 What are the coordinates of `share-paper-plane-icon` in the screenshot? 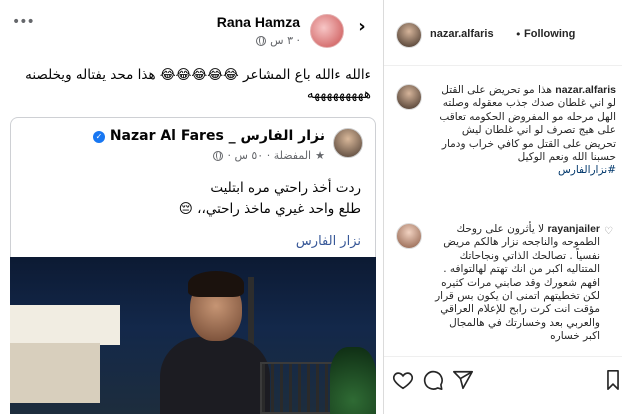 It's located at (463, 380).